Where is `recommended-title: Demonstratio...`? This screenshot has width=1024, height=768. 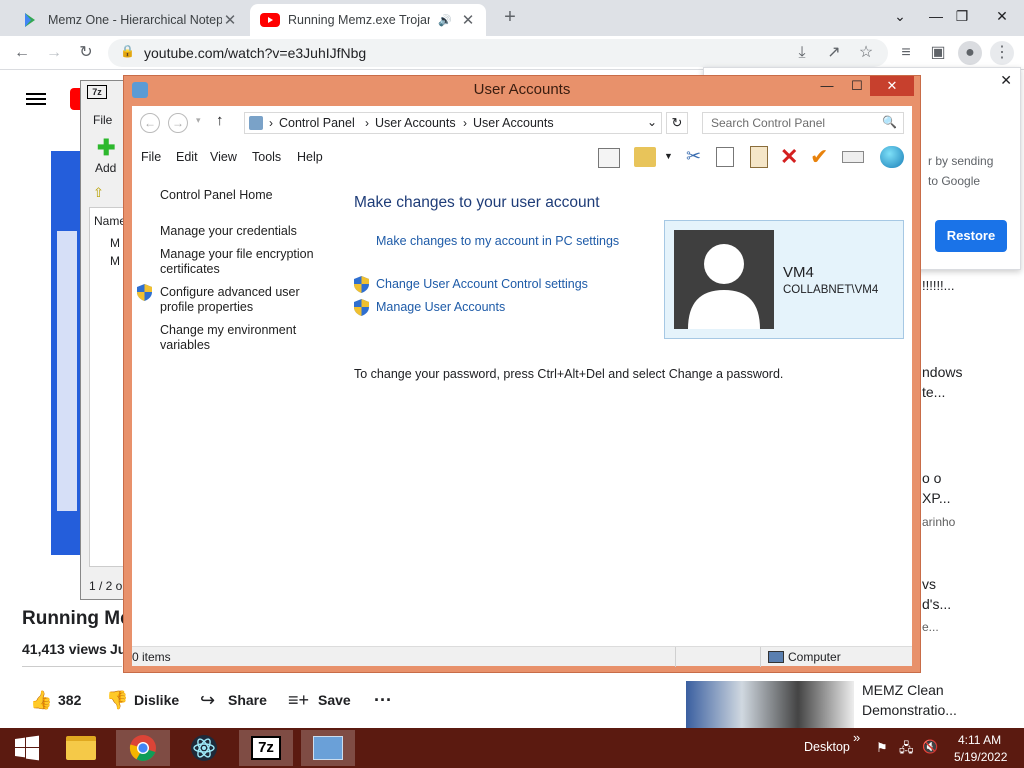
recommended-title: Demonstratio... is located at coordinates (909, 710).